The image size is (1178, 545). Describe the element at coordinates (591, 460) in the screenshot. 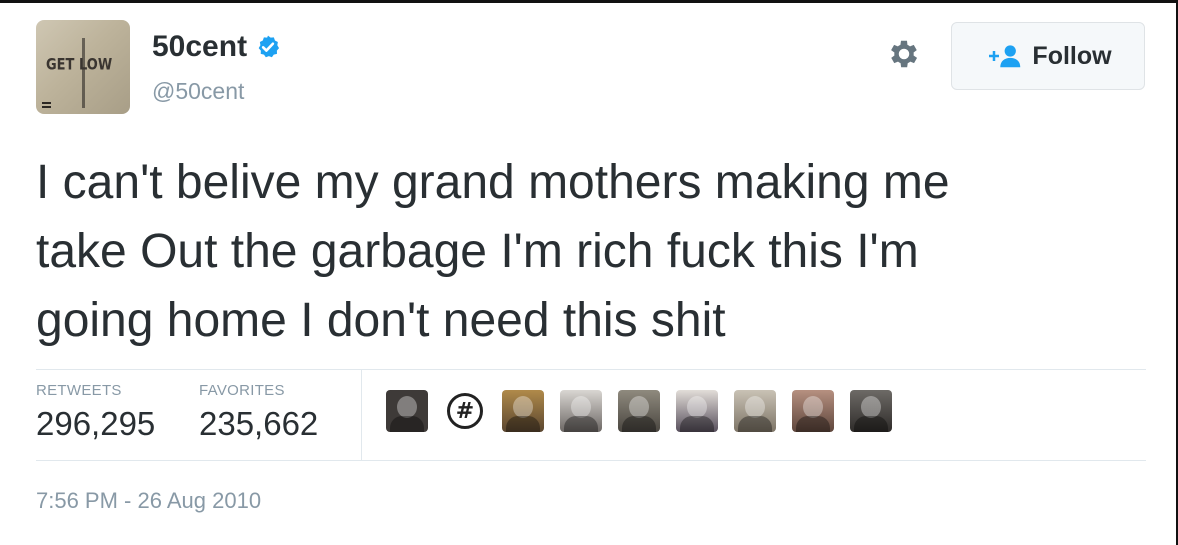

I see `divider-bottom` at that location.